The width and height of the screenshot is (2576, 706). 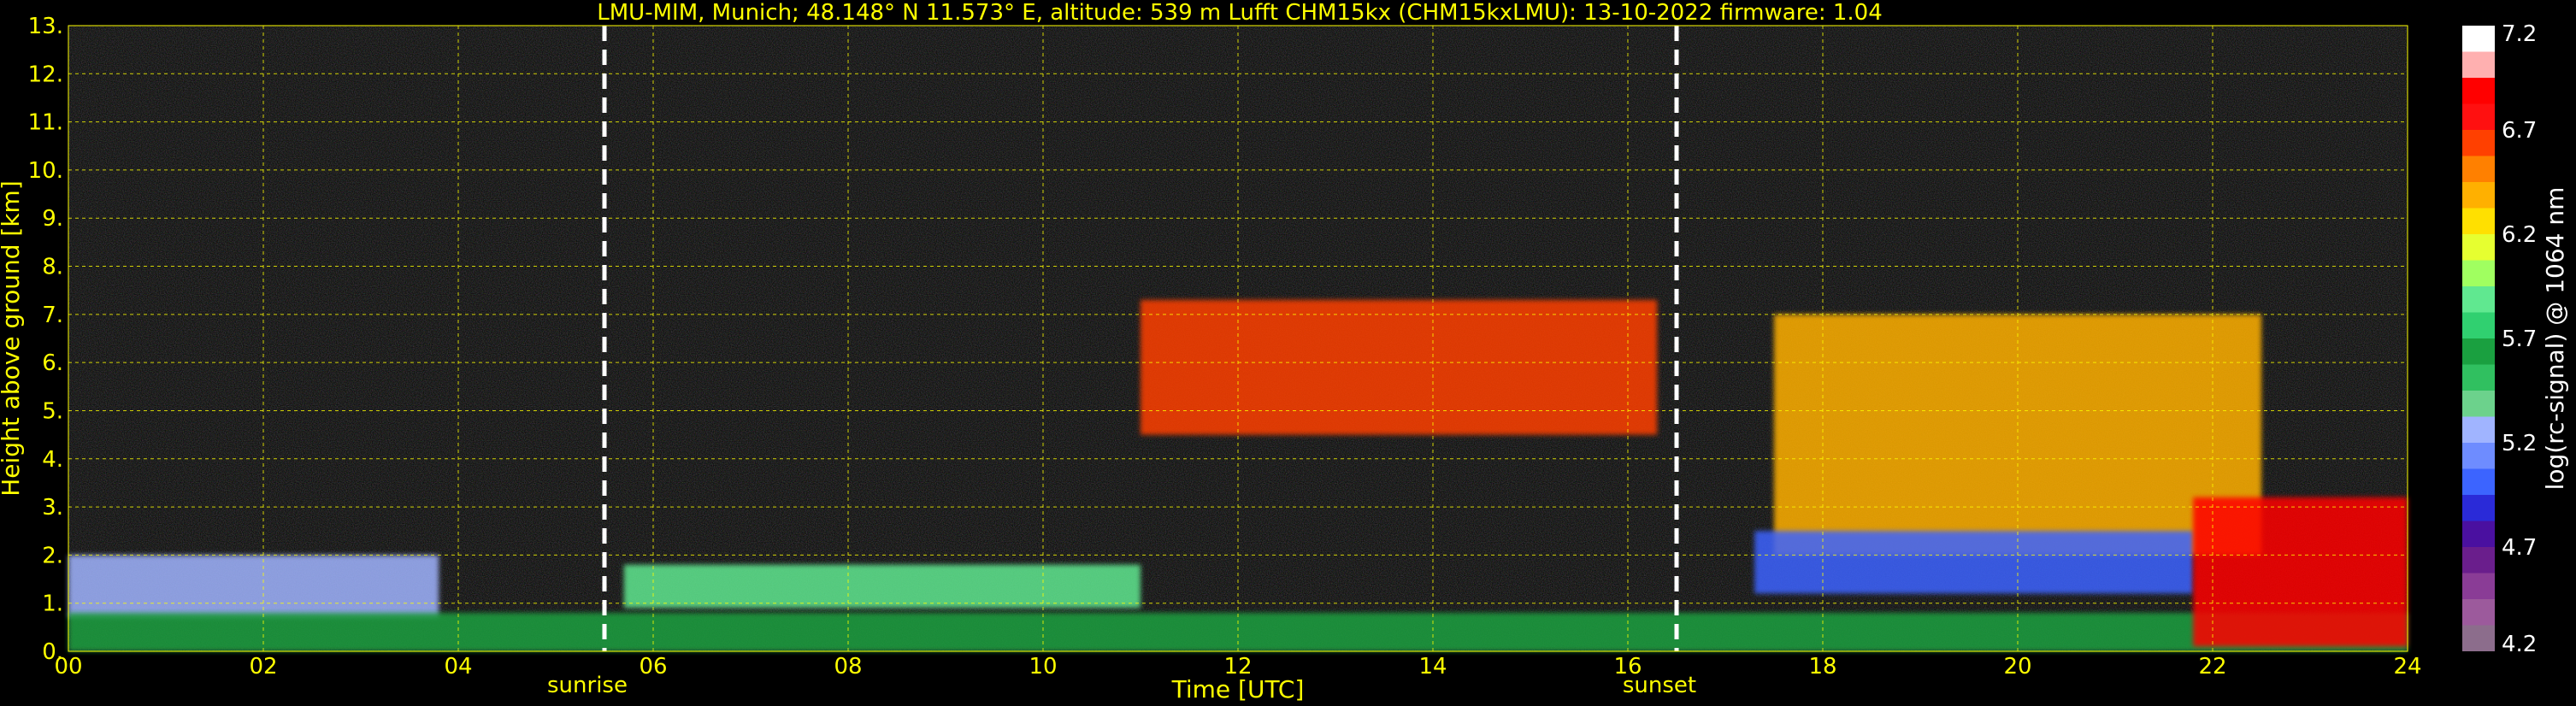 I want to click on colorbar, so click(x=2478, y=338).